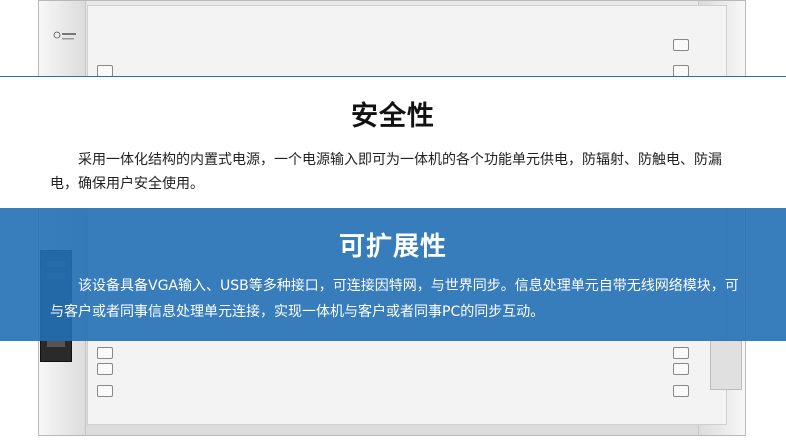  I want to click on port-icon, so click(56, 344).